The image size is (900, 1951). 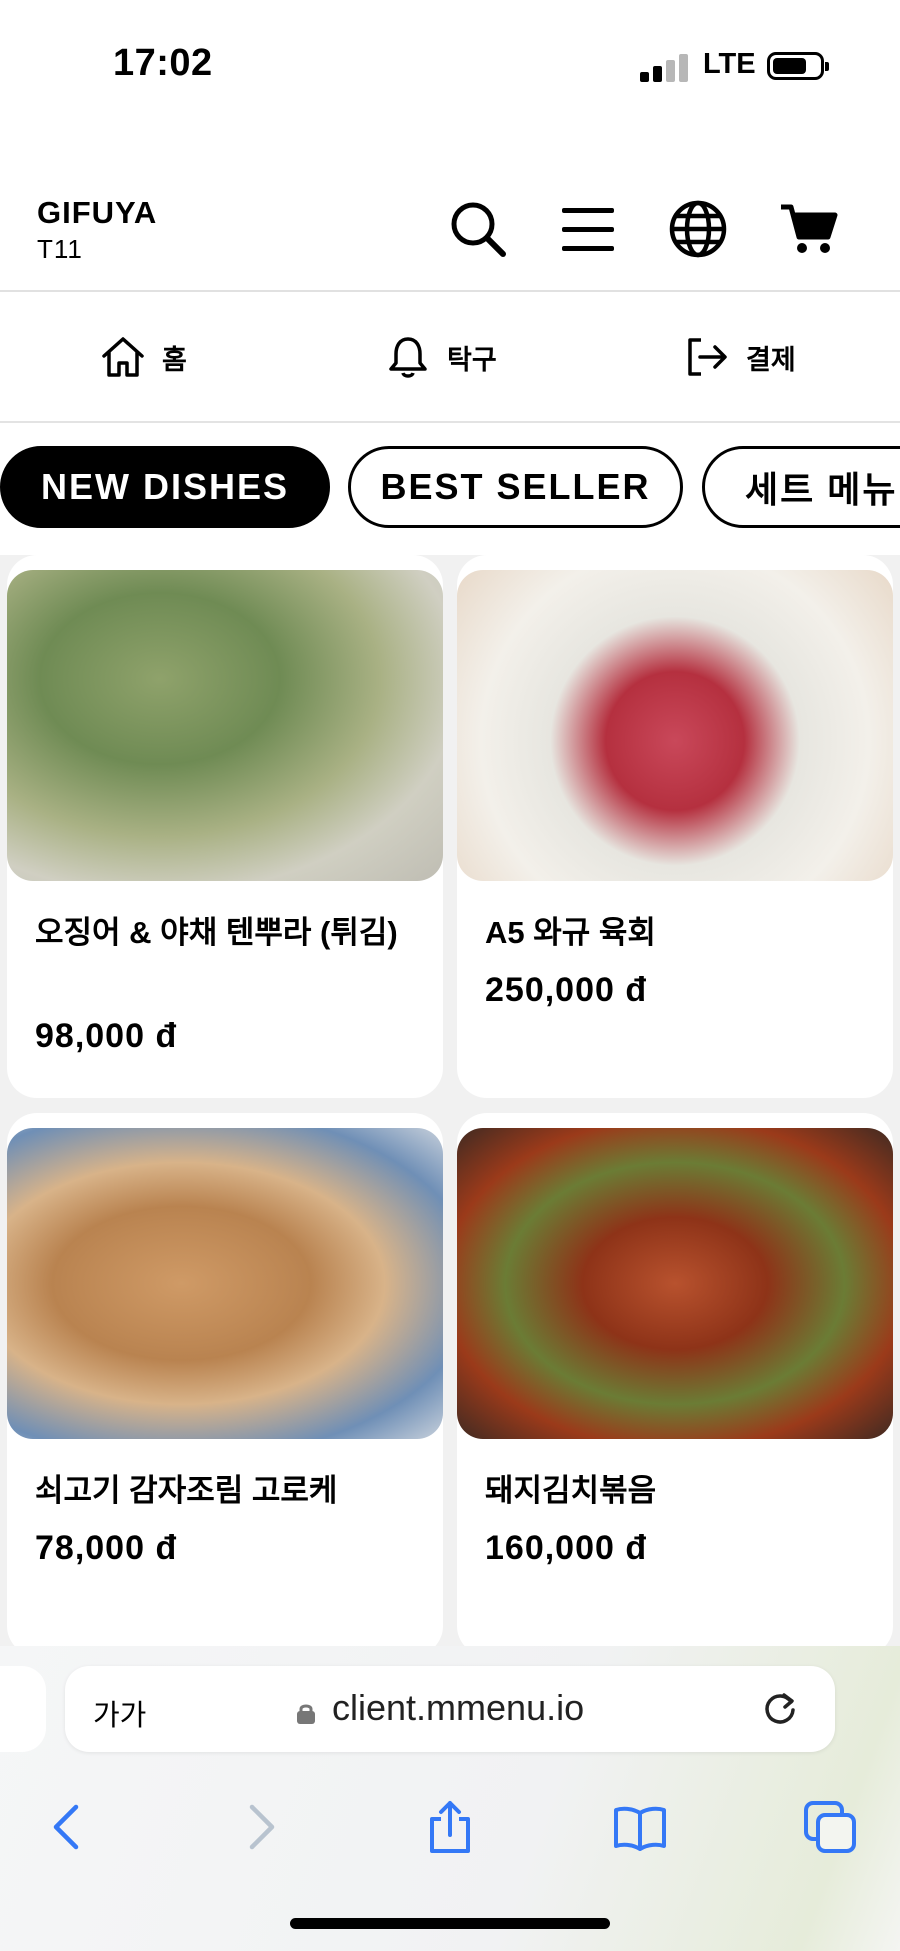 I want to click on search-icon, so click(x=478, y=229).